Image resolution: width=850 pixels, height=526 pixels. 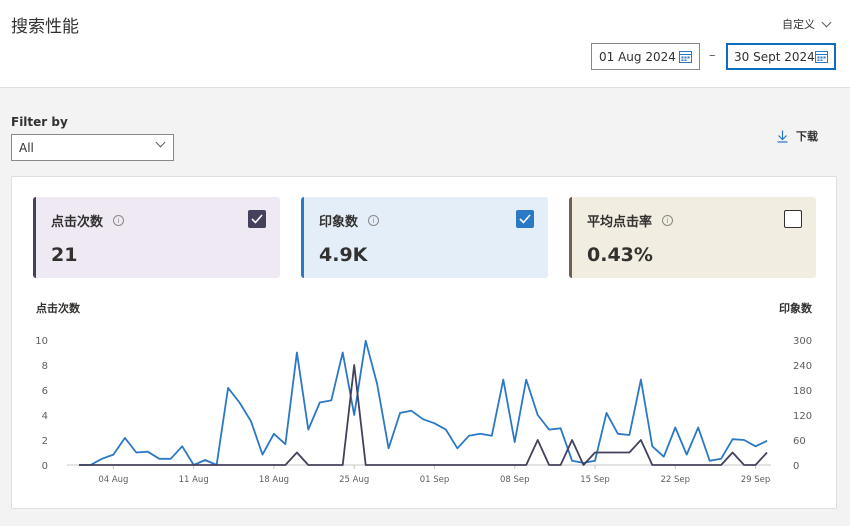 I want to click on metric-label: 平均点击率, so click(x=620, y=222).